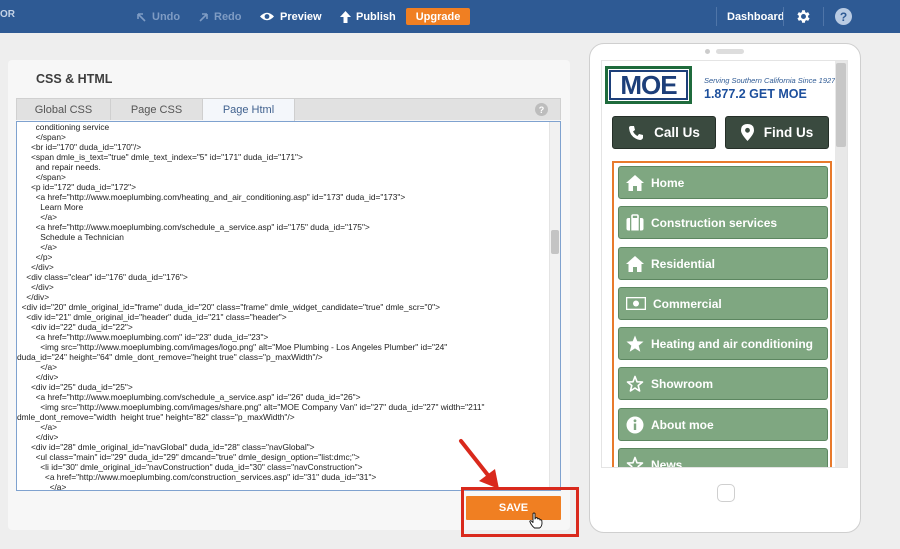  I want to click on nav-item-heating-and-air-conditioning: Heating and air conditioning, so click(723, 343).